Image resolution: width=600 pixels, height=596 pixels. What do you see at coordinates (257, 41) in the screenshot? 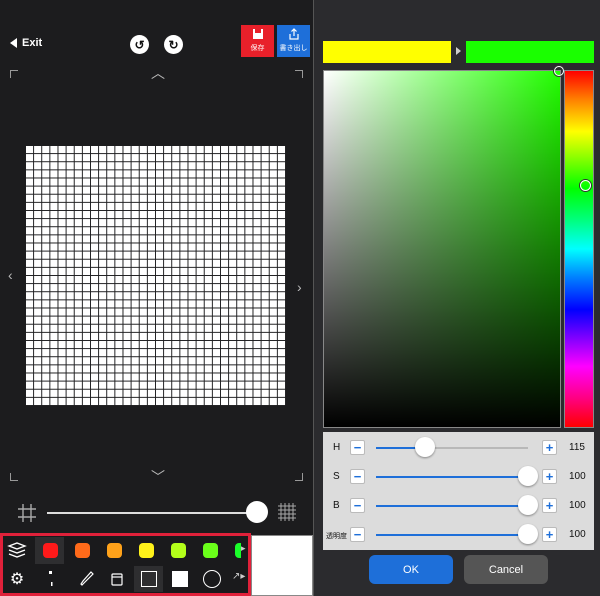
I see `save-button: 保存` at bounding box center [257, 41].